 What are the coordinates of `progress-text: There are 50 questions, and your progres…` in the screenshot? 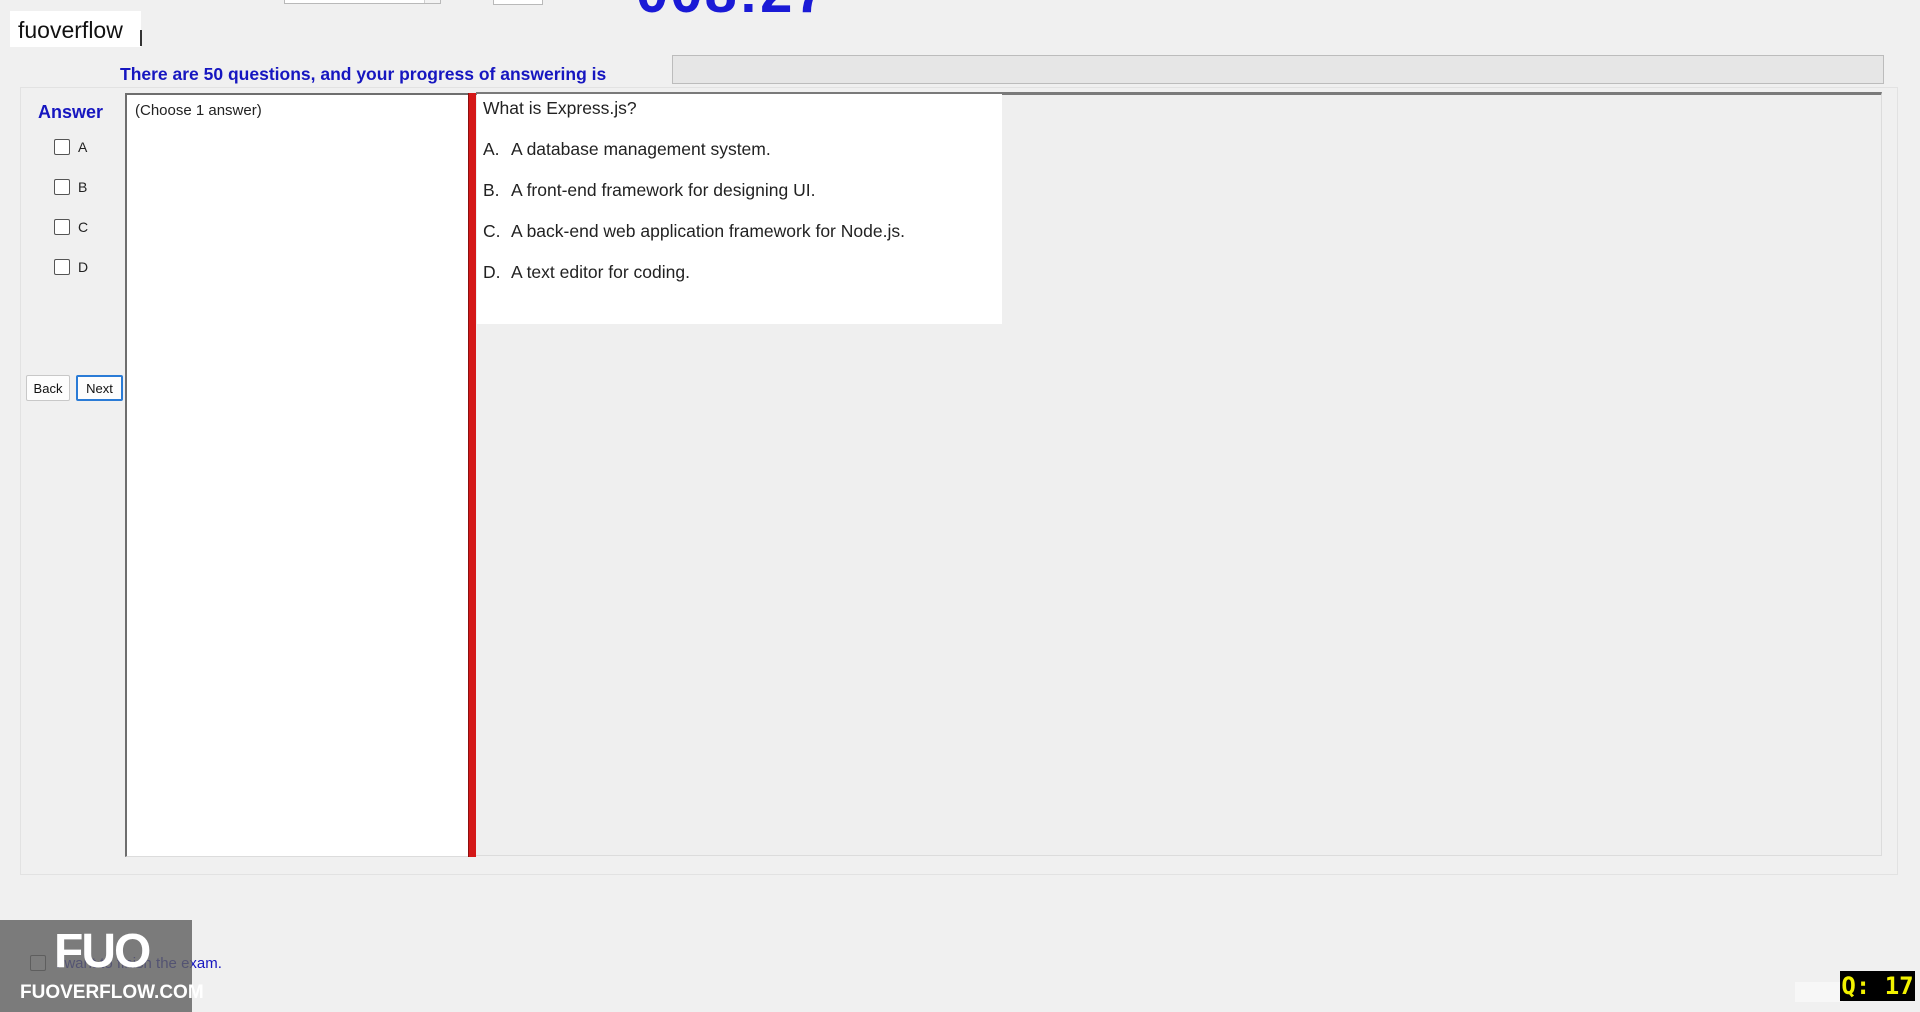 It's located at (363, 74).